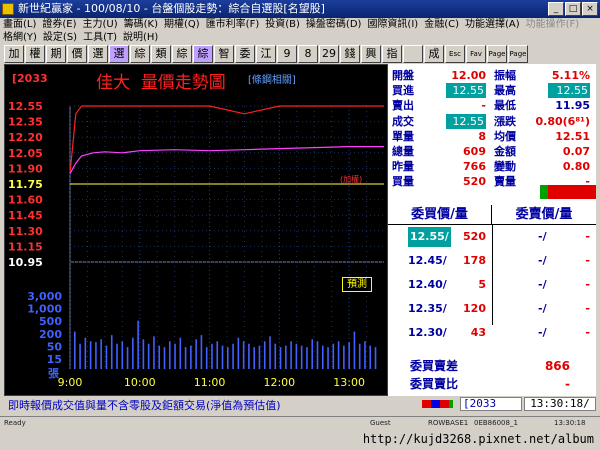  I want to click on menu-item-8: 國際資訊(I), so click(392, 25).